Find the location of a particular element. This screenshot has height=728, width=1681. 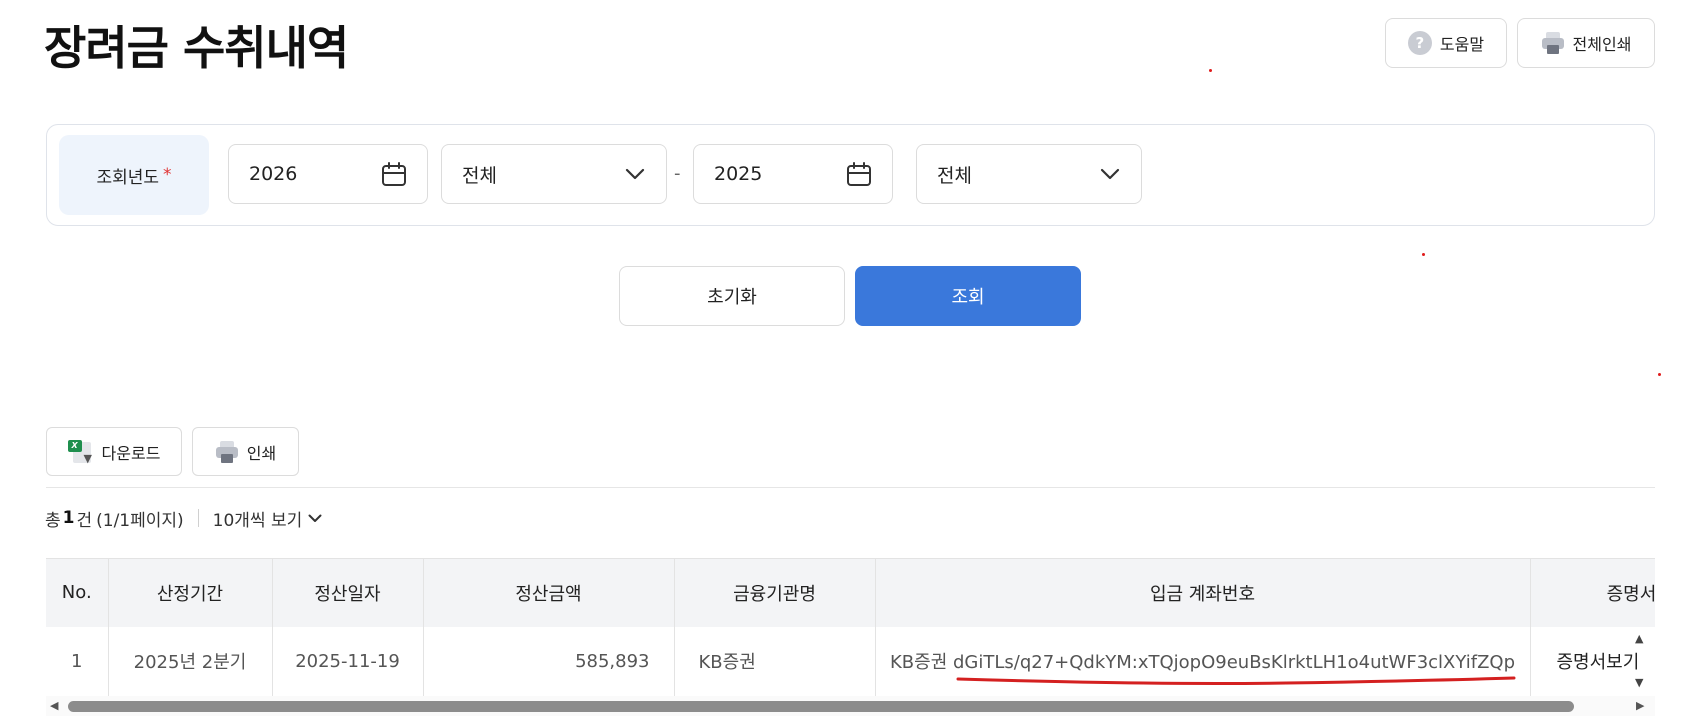

print-button-label: 인쇄 is located at coordinates (261, 453).